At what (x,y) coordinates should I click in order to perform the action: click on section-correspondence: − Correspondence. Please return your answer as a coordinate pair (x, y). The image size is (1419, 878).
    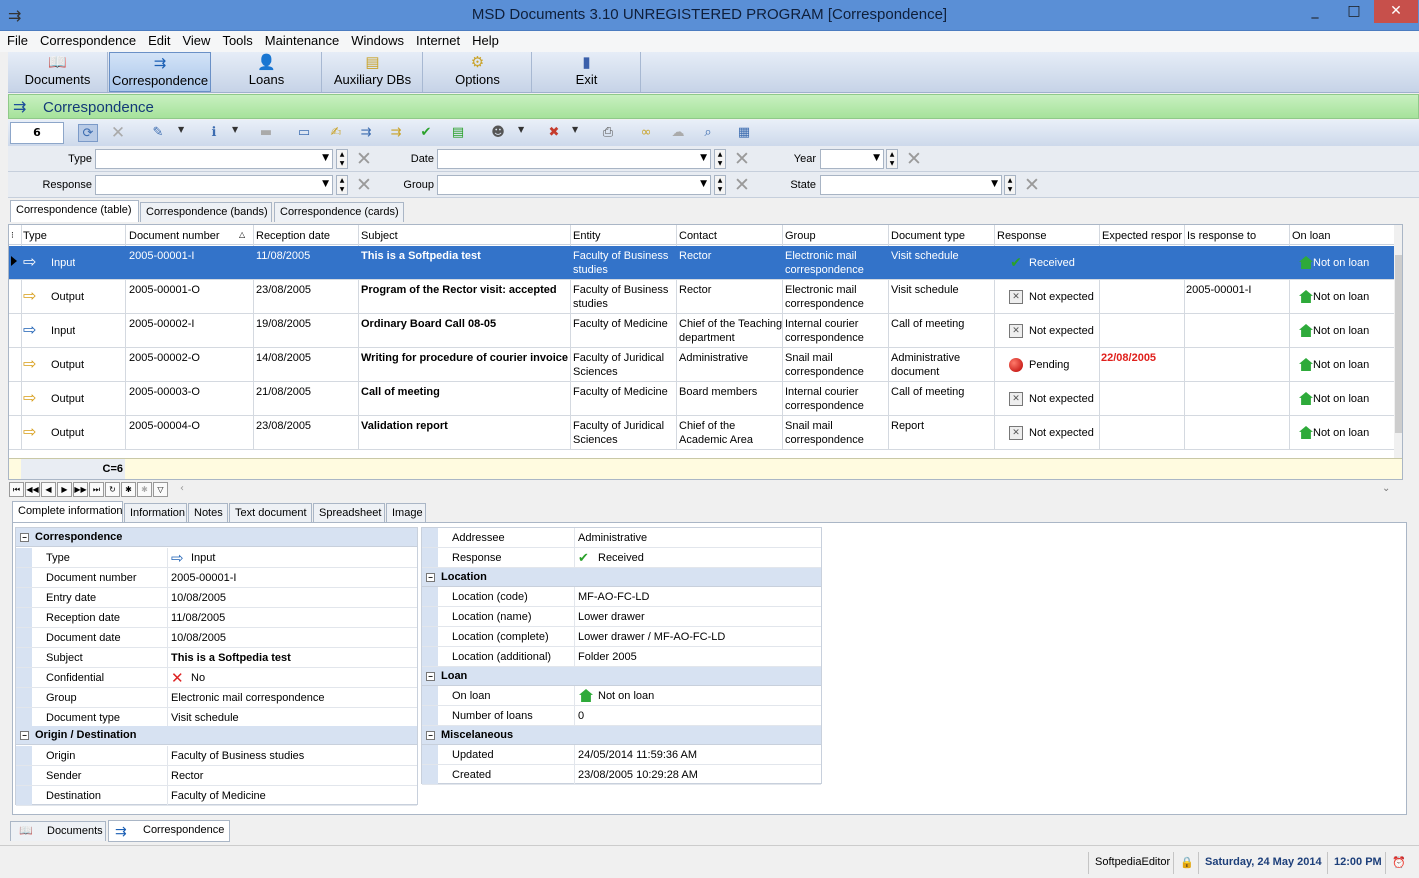
    Looking at the image, I should click on (216, 537).